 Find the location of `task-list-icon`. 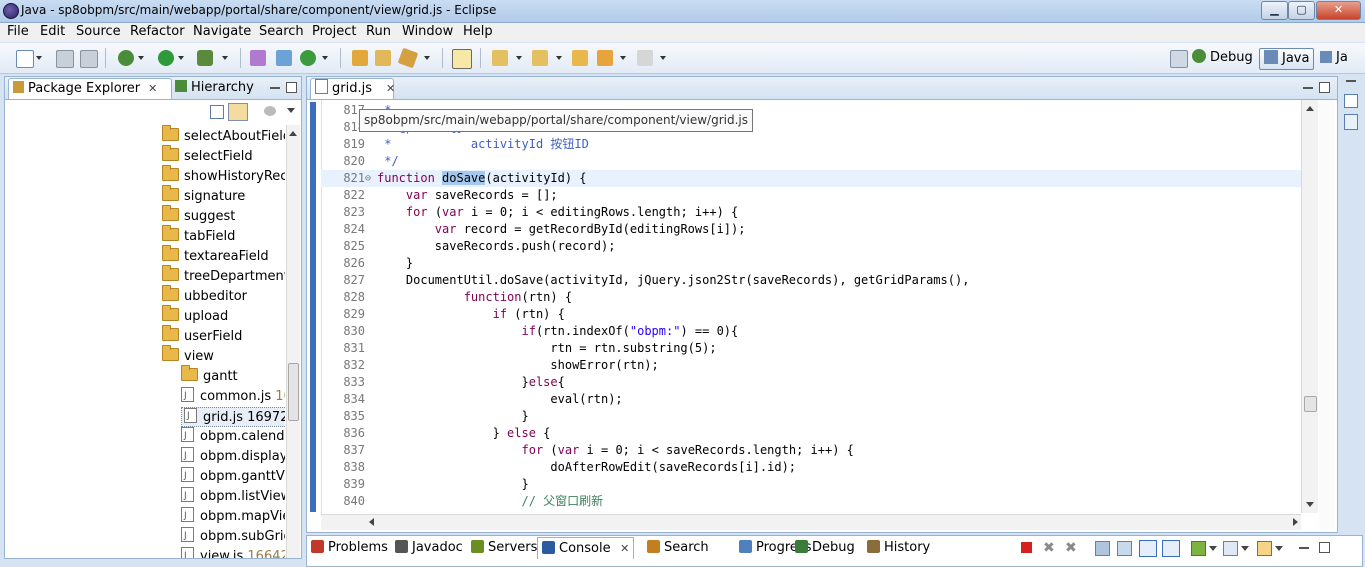

task-list-icon is located at coordinates (1351, 101).